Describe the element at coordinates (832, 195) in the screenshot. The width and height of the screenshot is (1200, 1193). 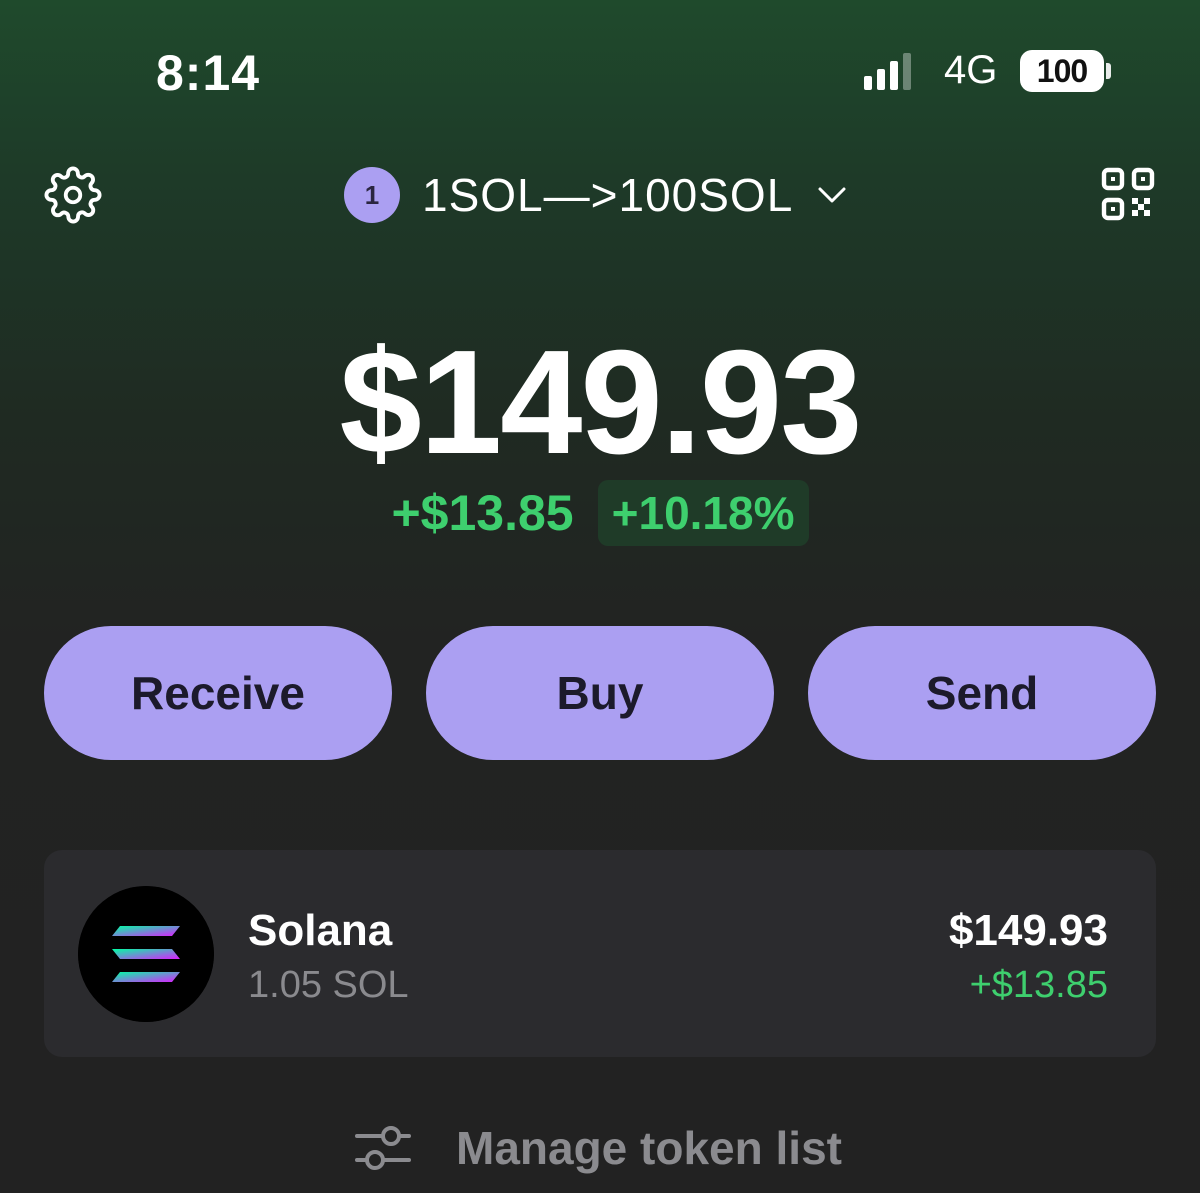
I see `chevron-down-icon` at that location.